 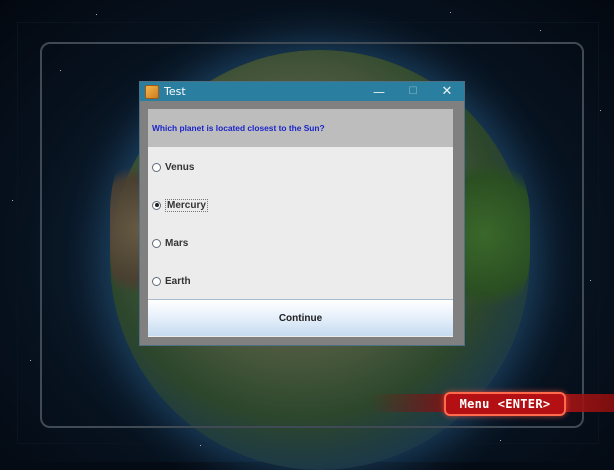 What do you see at coordinates (156, 205) in the screenshot?
I see `radio-button-selected` at bounding box center [156, 205].